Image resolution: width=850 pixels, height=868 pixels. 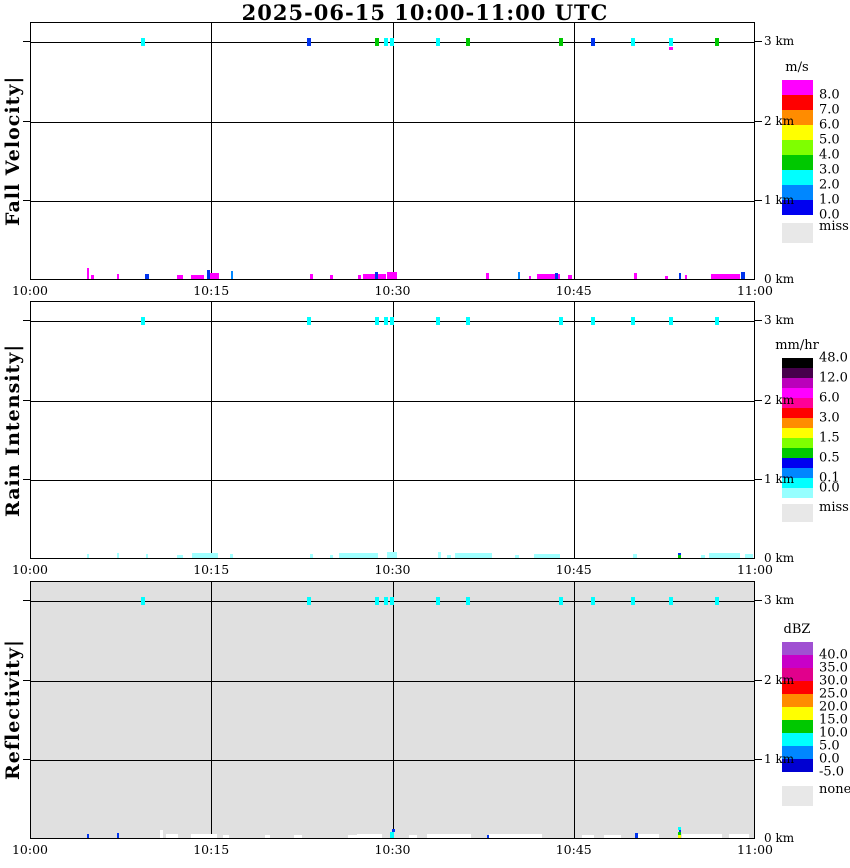 I want to click on legend-band-label: 7.0, so click(x=829, y=110).